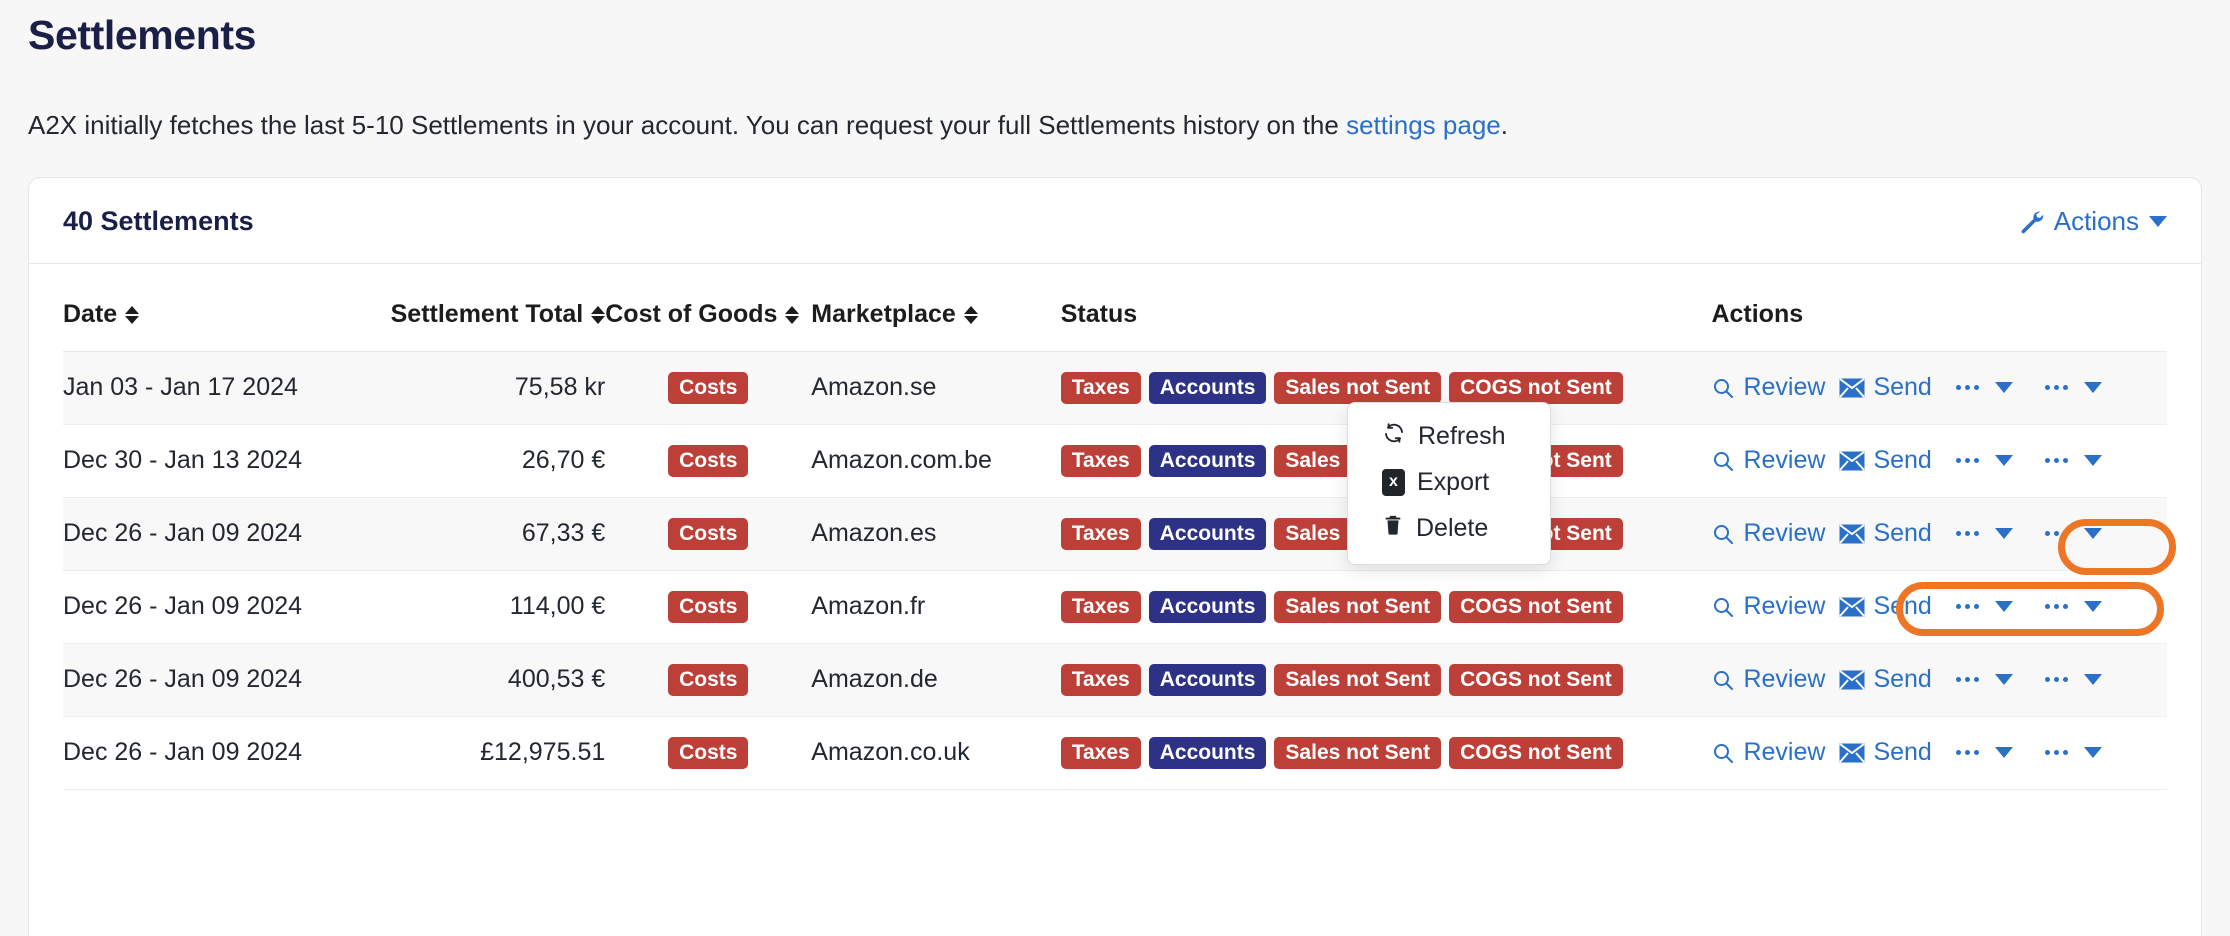 The height and width of the screenshot is (936, 2230). Describe the element at coordinates (1449, 528) in the screenshot. I see `dropdown-item-delete: Delete` at that location.